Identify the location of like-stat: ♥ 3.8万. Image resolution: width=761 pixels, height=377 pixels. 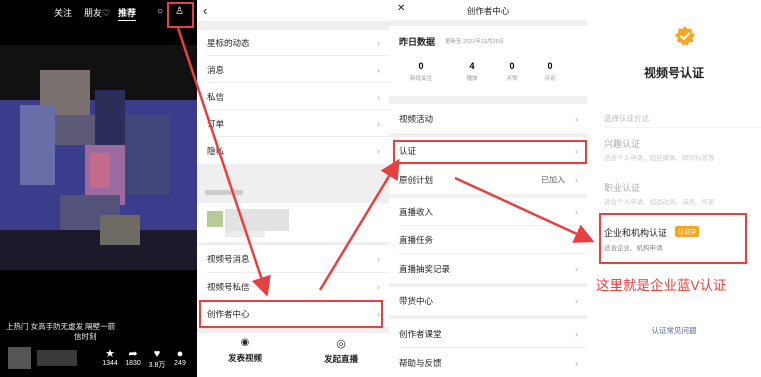
(157, 359).